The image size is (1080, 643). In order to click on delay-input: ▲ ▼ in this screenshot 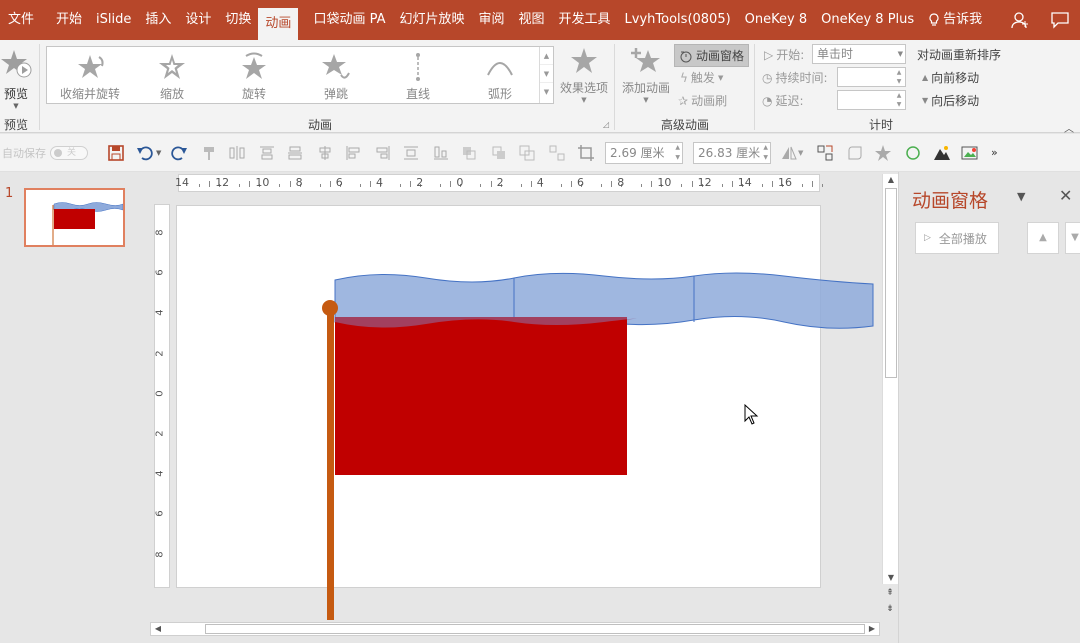, I will do `click(871, 100)`.